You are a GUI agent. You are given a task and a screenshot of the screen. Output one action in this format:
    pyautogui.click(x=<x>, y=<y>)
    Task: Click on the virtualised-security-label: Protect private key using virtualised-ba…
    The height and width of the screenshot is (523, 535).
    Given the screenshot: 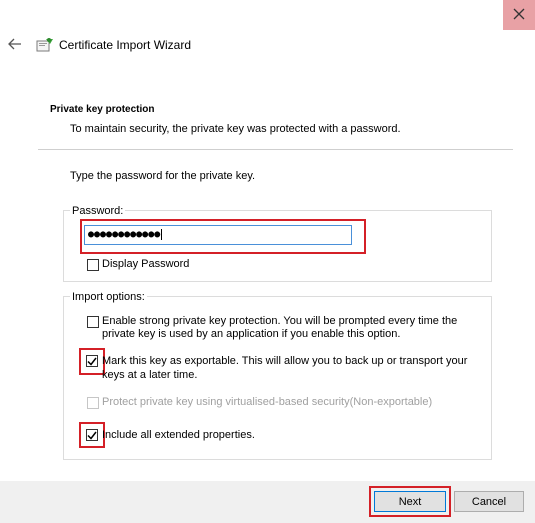 What is the action you would take?
    pyautogui.click(x=267, y=402)
    